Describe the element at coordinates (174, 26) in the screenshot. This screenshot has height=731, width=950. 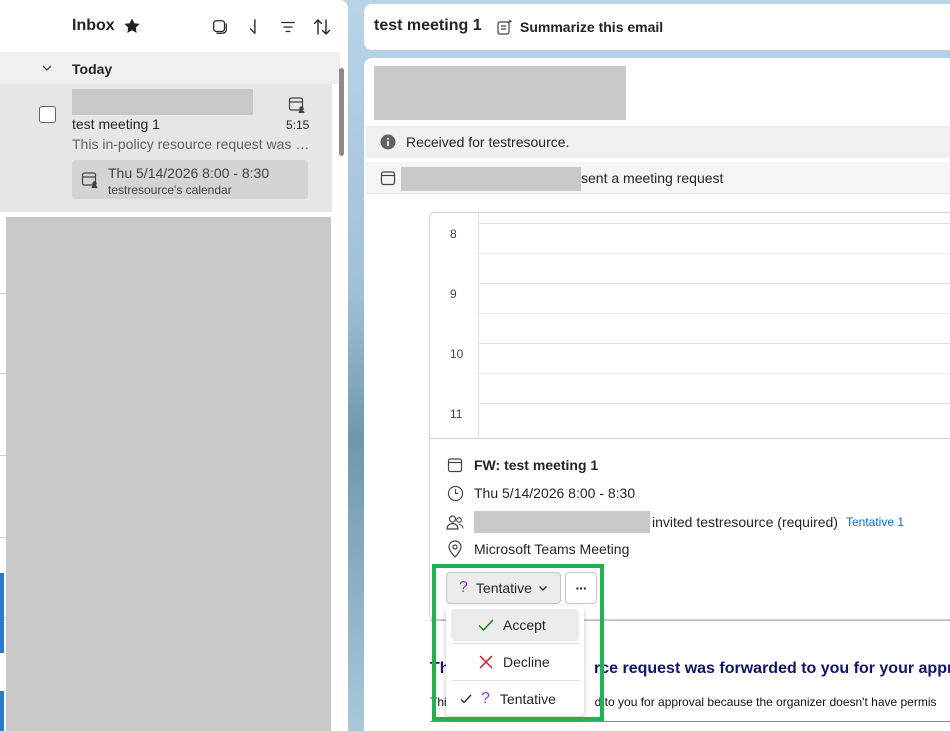
I see `mail-list-header: Inbox` at that location.